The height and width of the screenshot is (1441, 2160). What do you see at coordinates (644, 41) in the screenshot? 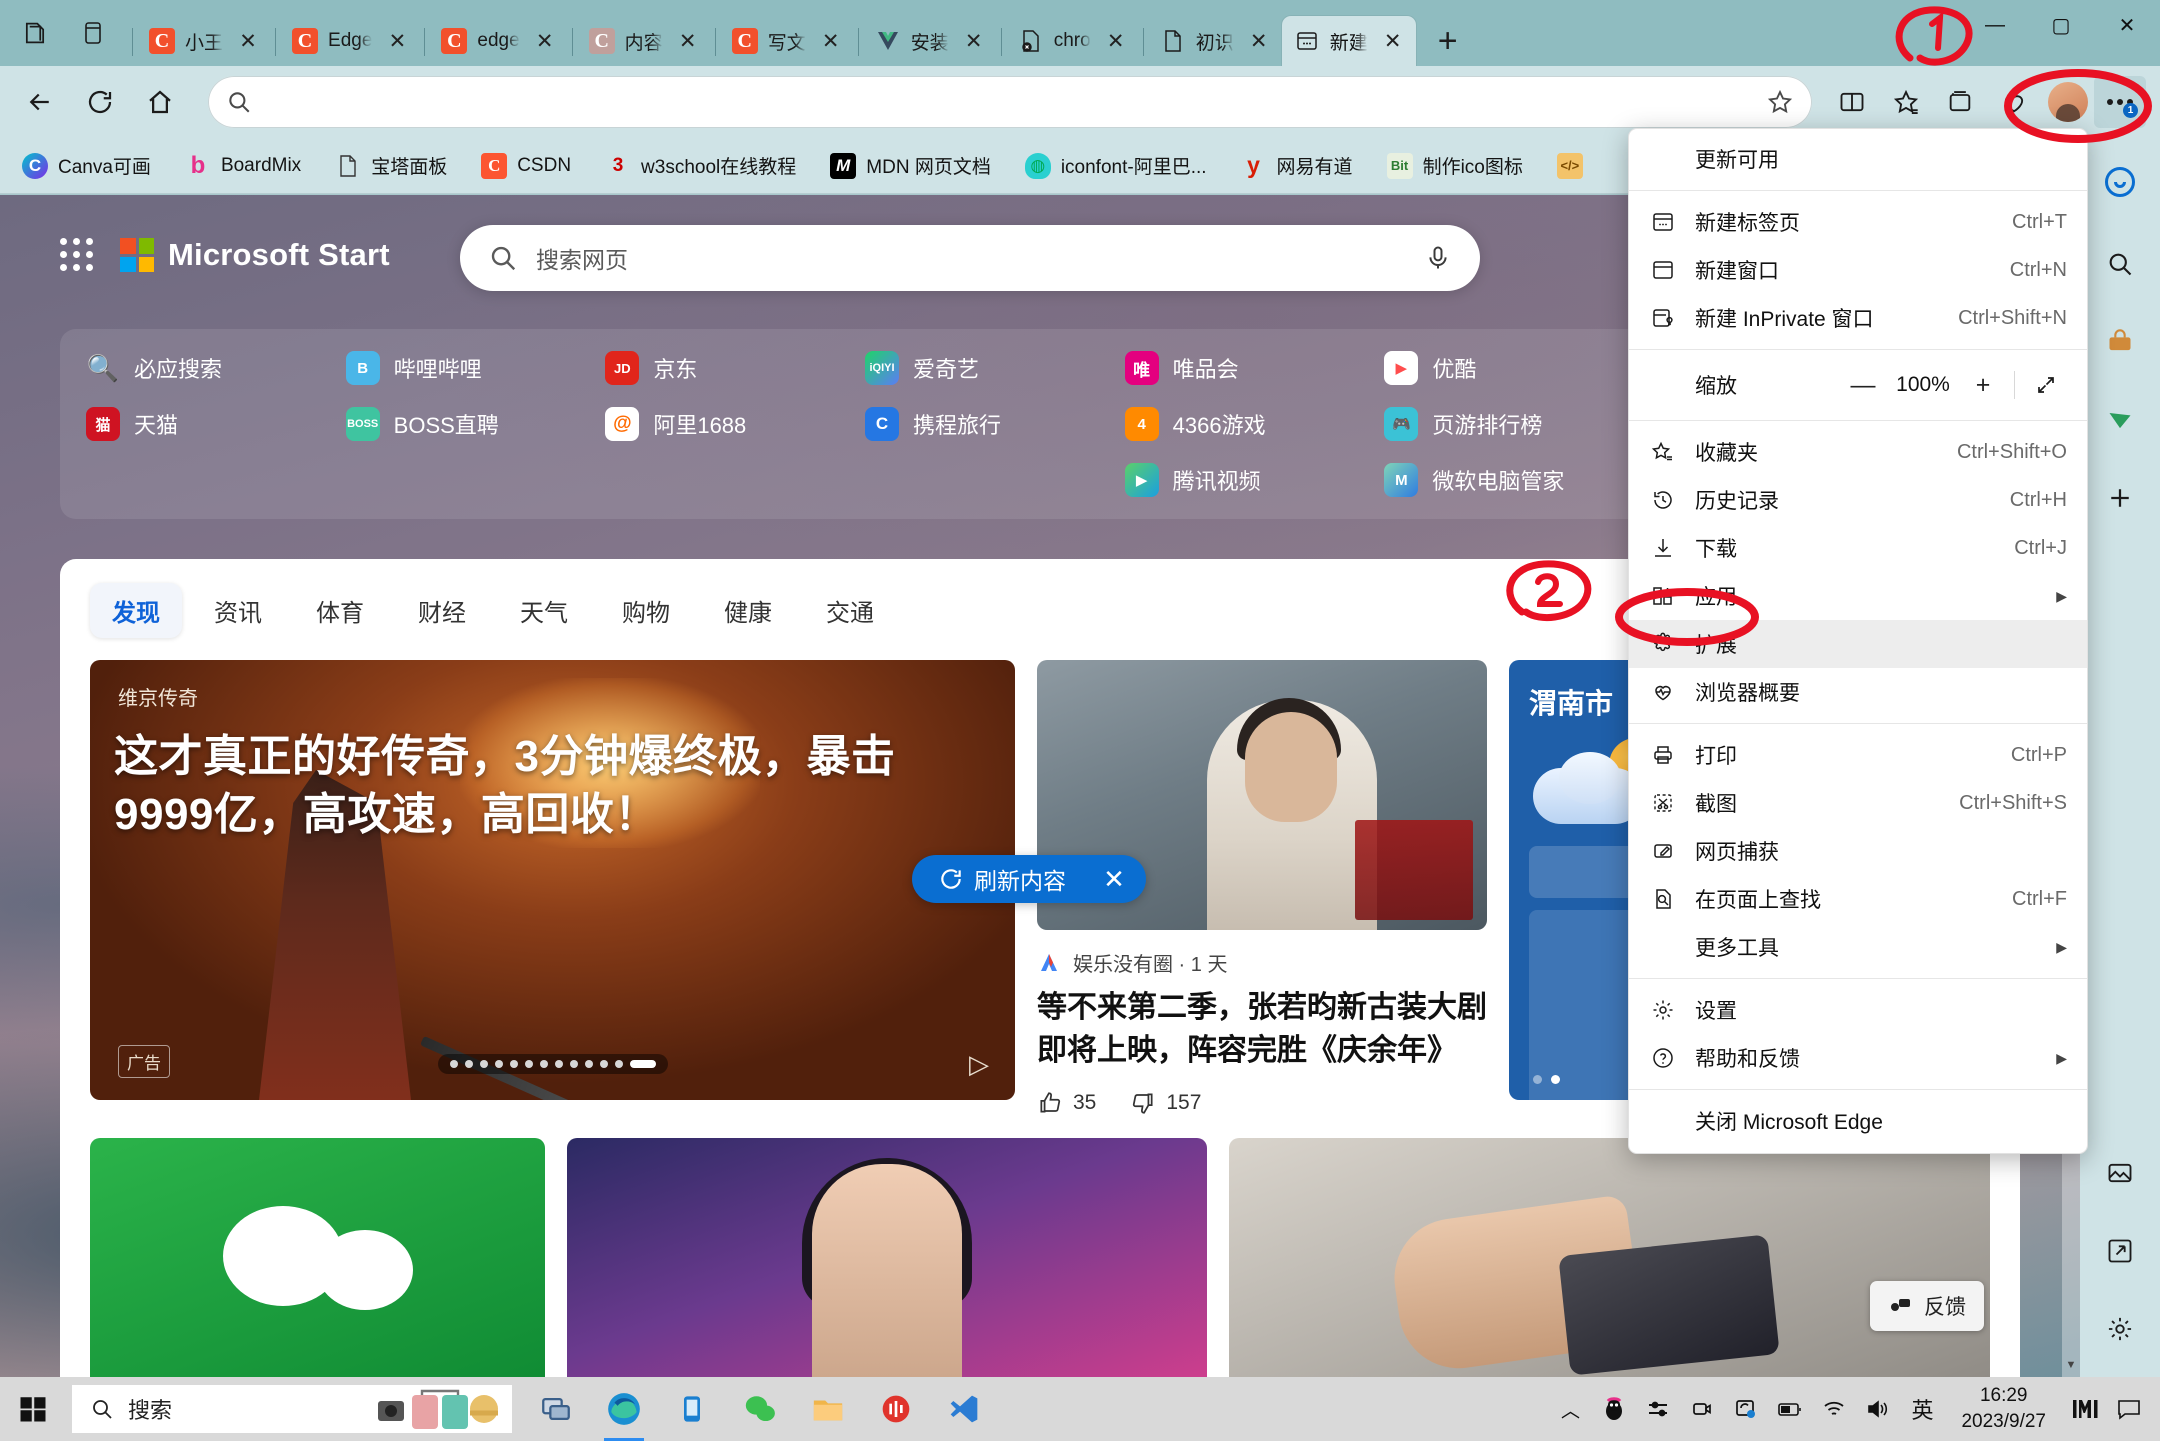
I see `browser-tab: C 内容 ✕` at bounding box center [644, 41].